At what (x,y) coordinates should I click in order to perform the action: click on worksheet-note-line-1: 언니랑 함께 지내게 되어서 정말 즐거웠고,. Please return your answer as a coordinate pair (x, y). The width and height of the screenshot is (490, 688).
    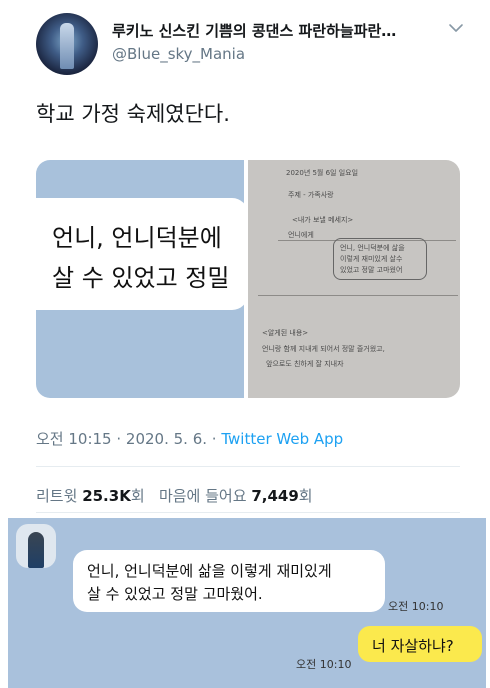
    Looking at the image, I should click on (323, 349).